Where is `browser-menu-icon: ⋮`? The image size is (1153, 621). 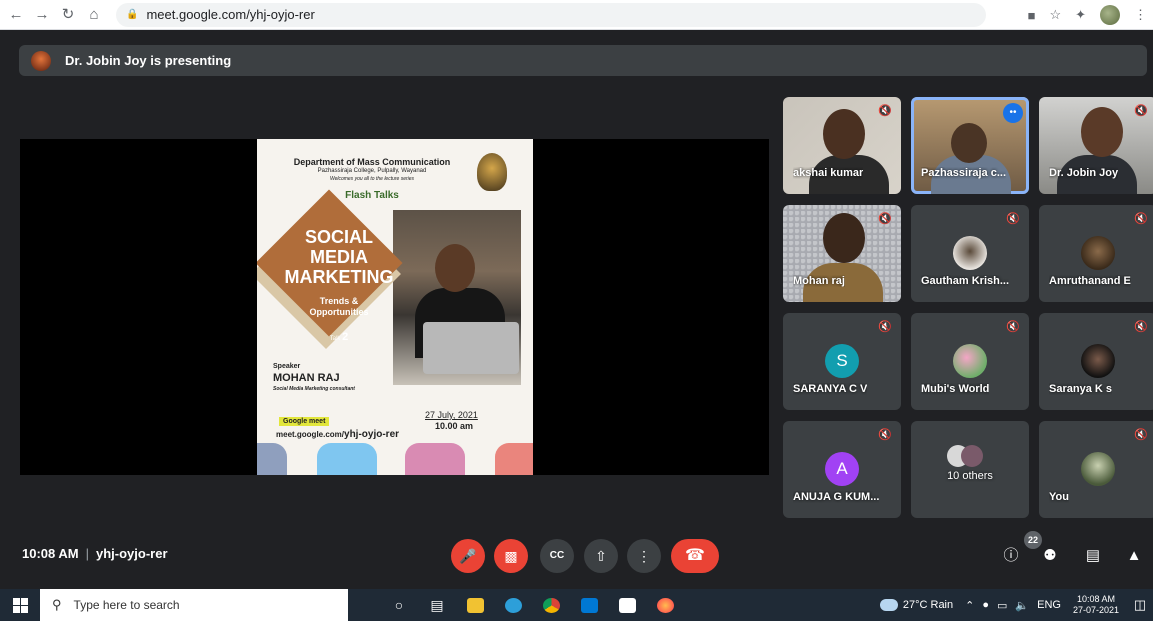
browser-menu-icon: ⋮ is located at coordinates (1140, 15).